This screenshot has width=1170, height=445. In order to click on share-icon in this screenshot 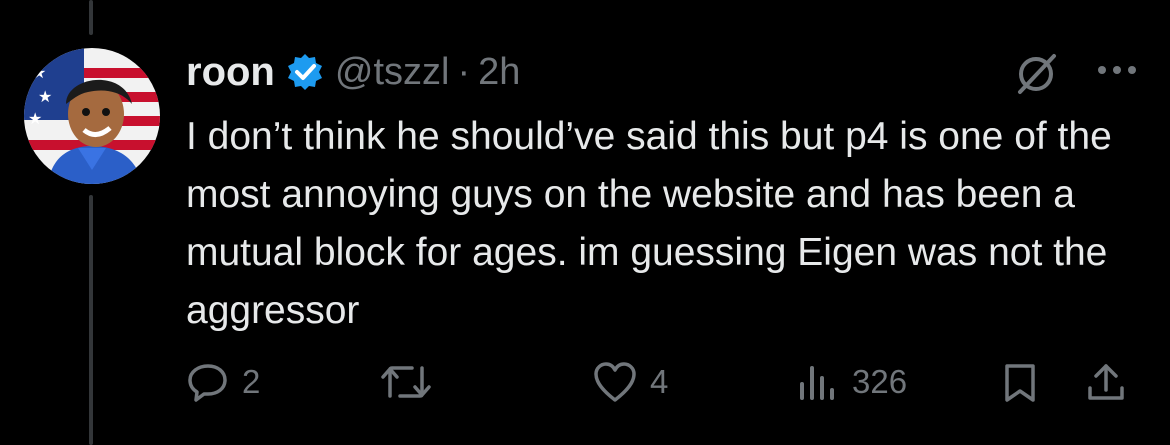, I will do `click(1106, 382)`.